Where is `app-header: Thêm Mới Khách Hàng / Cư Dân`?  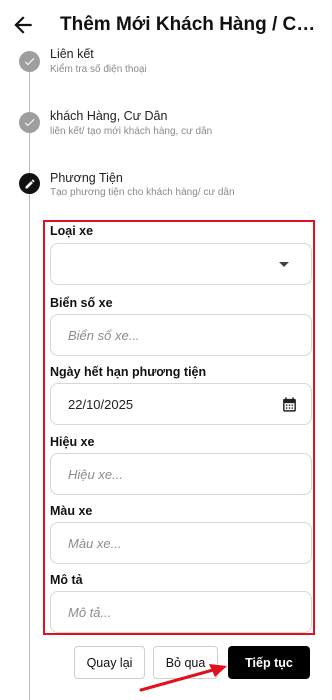
app-header: Thêm Mới Khách Hàng / Cư Dân is located at coordinates (166, 24).